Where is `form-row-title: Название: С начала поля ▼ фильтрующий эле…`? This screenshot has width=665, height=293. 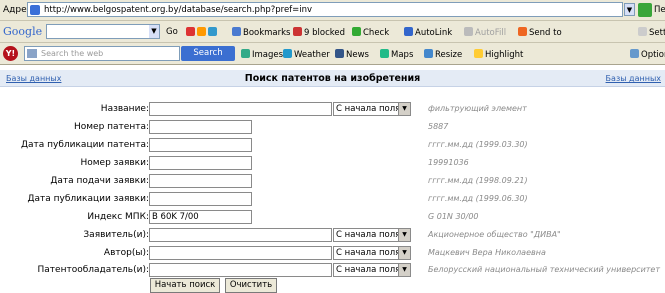
form-row-title: Название: С начала поля ▼ фильтрующий эле… is located at coordinates (332, 109).